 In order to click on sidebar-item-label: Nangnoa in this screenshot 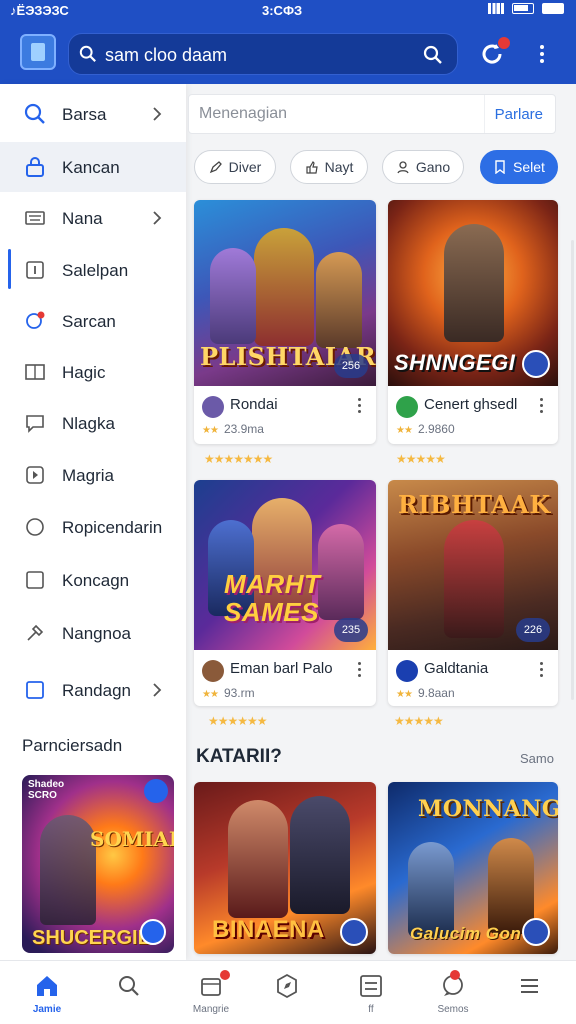, I will do `click(97, 633)`.